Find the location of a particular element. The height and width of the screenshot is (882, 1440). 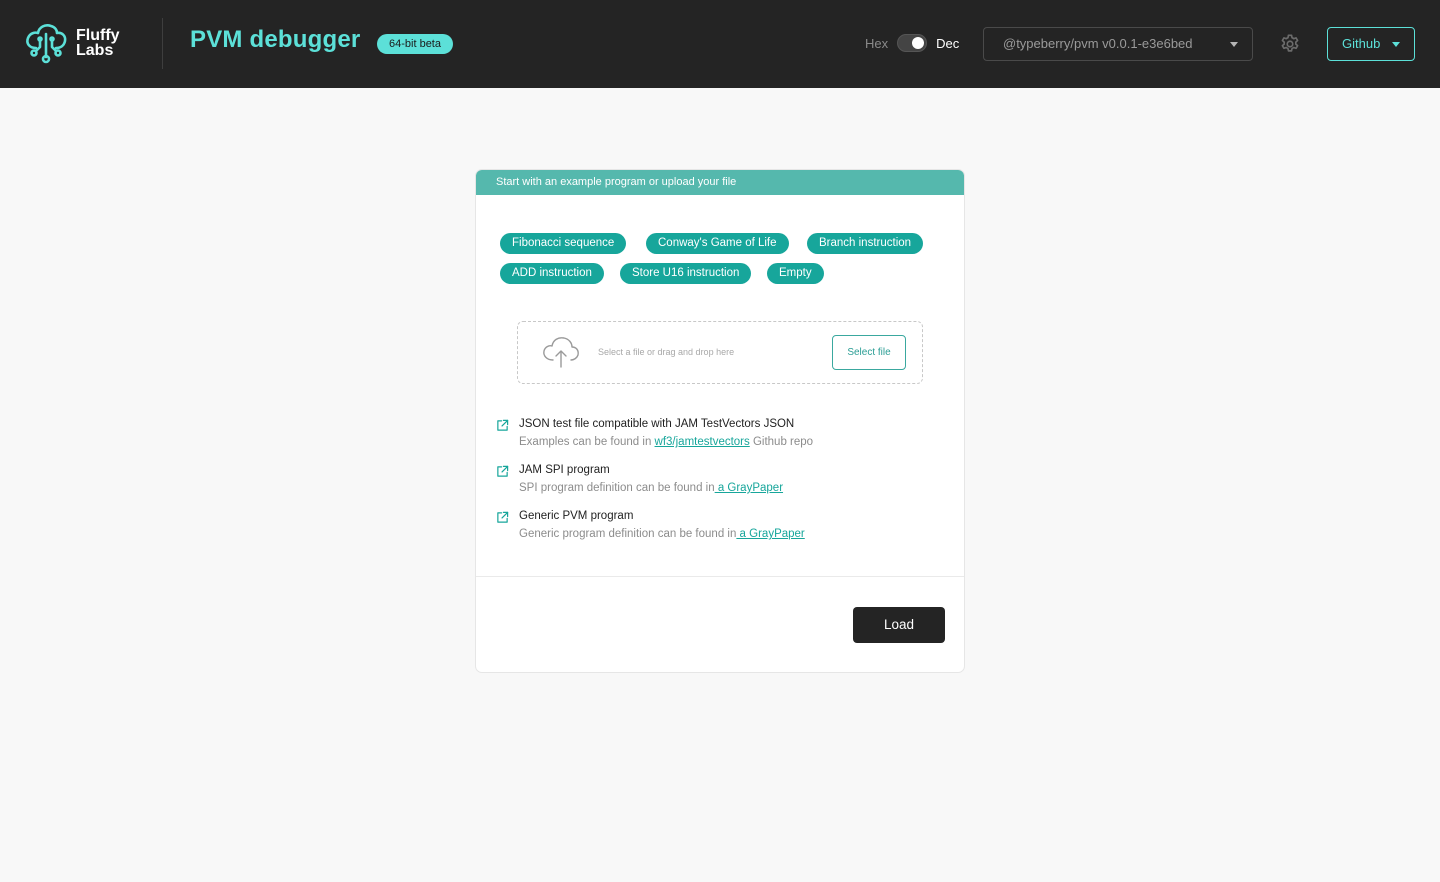

dropzone-prompt: Select a file or drag and drop here is located at coordinates (666, 352).